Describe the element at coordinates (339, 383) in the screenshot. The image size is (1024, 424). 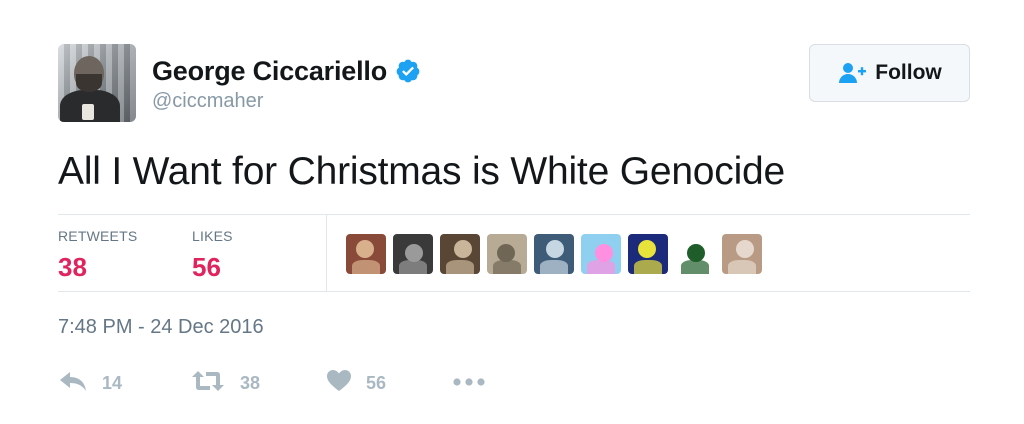
I see `heart-icon` at that location.